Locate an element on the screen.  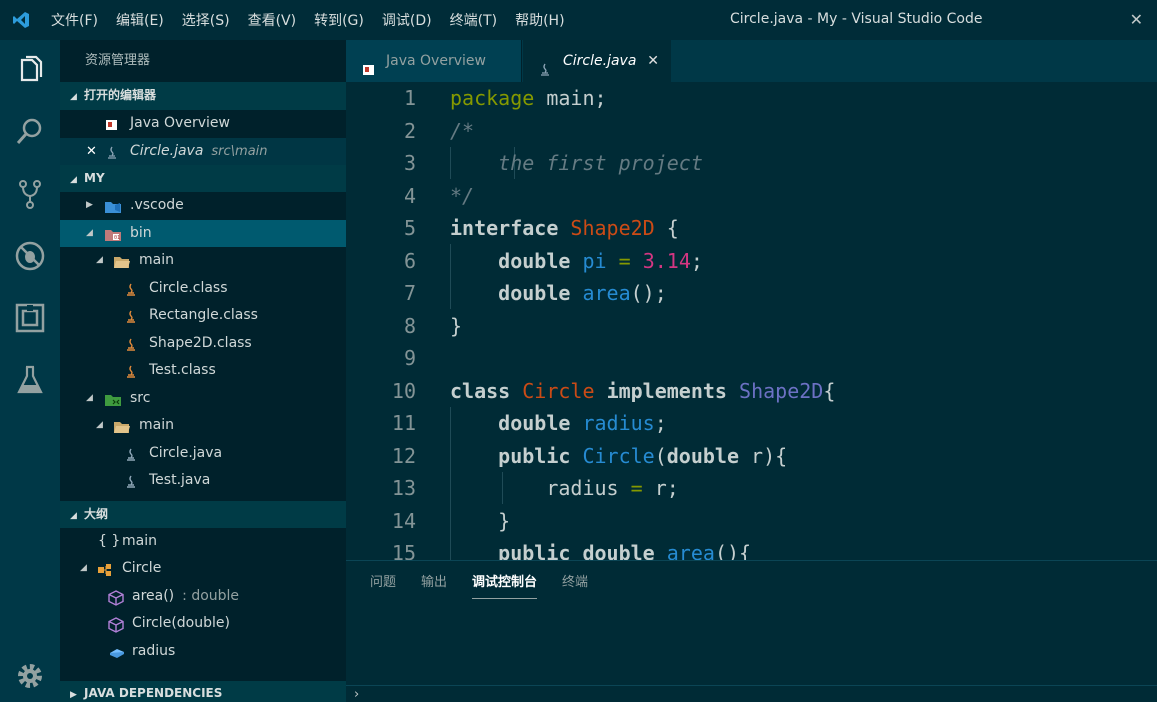
java-dependencies-header: ▶ JAVA DEPENDENCIES is located at coordinates (203, 691).